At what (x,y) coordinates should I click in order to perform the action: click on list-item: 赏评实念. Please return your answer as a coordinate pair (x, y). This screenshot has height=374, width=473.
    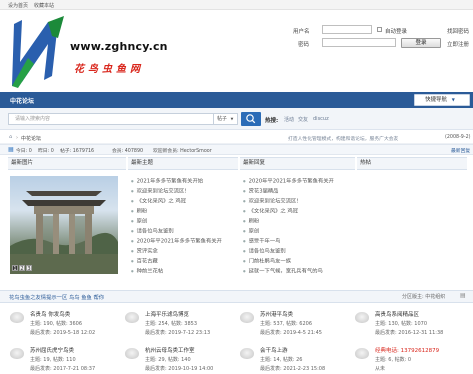
    Looking at the image, I should click on (184, 251).